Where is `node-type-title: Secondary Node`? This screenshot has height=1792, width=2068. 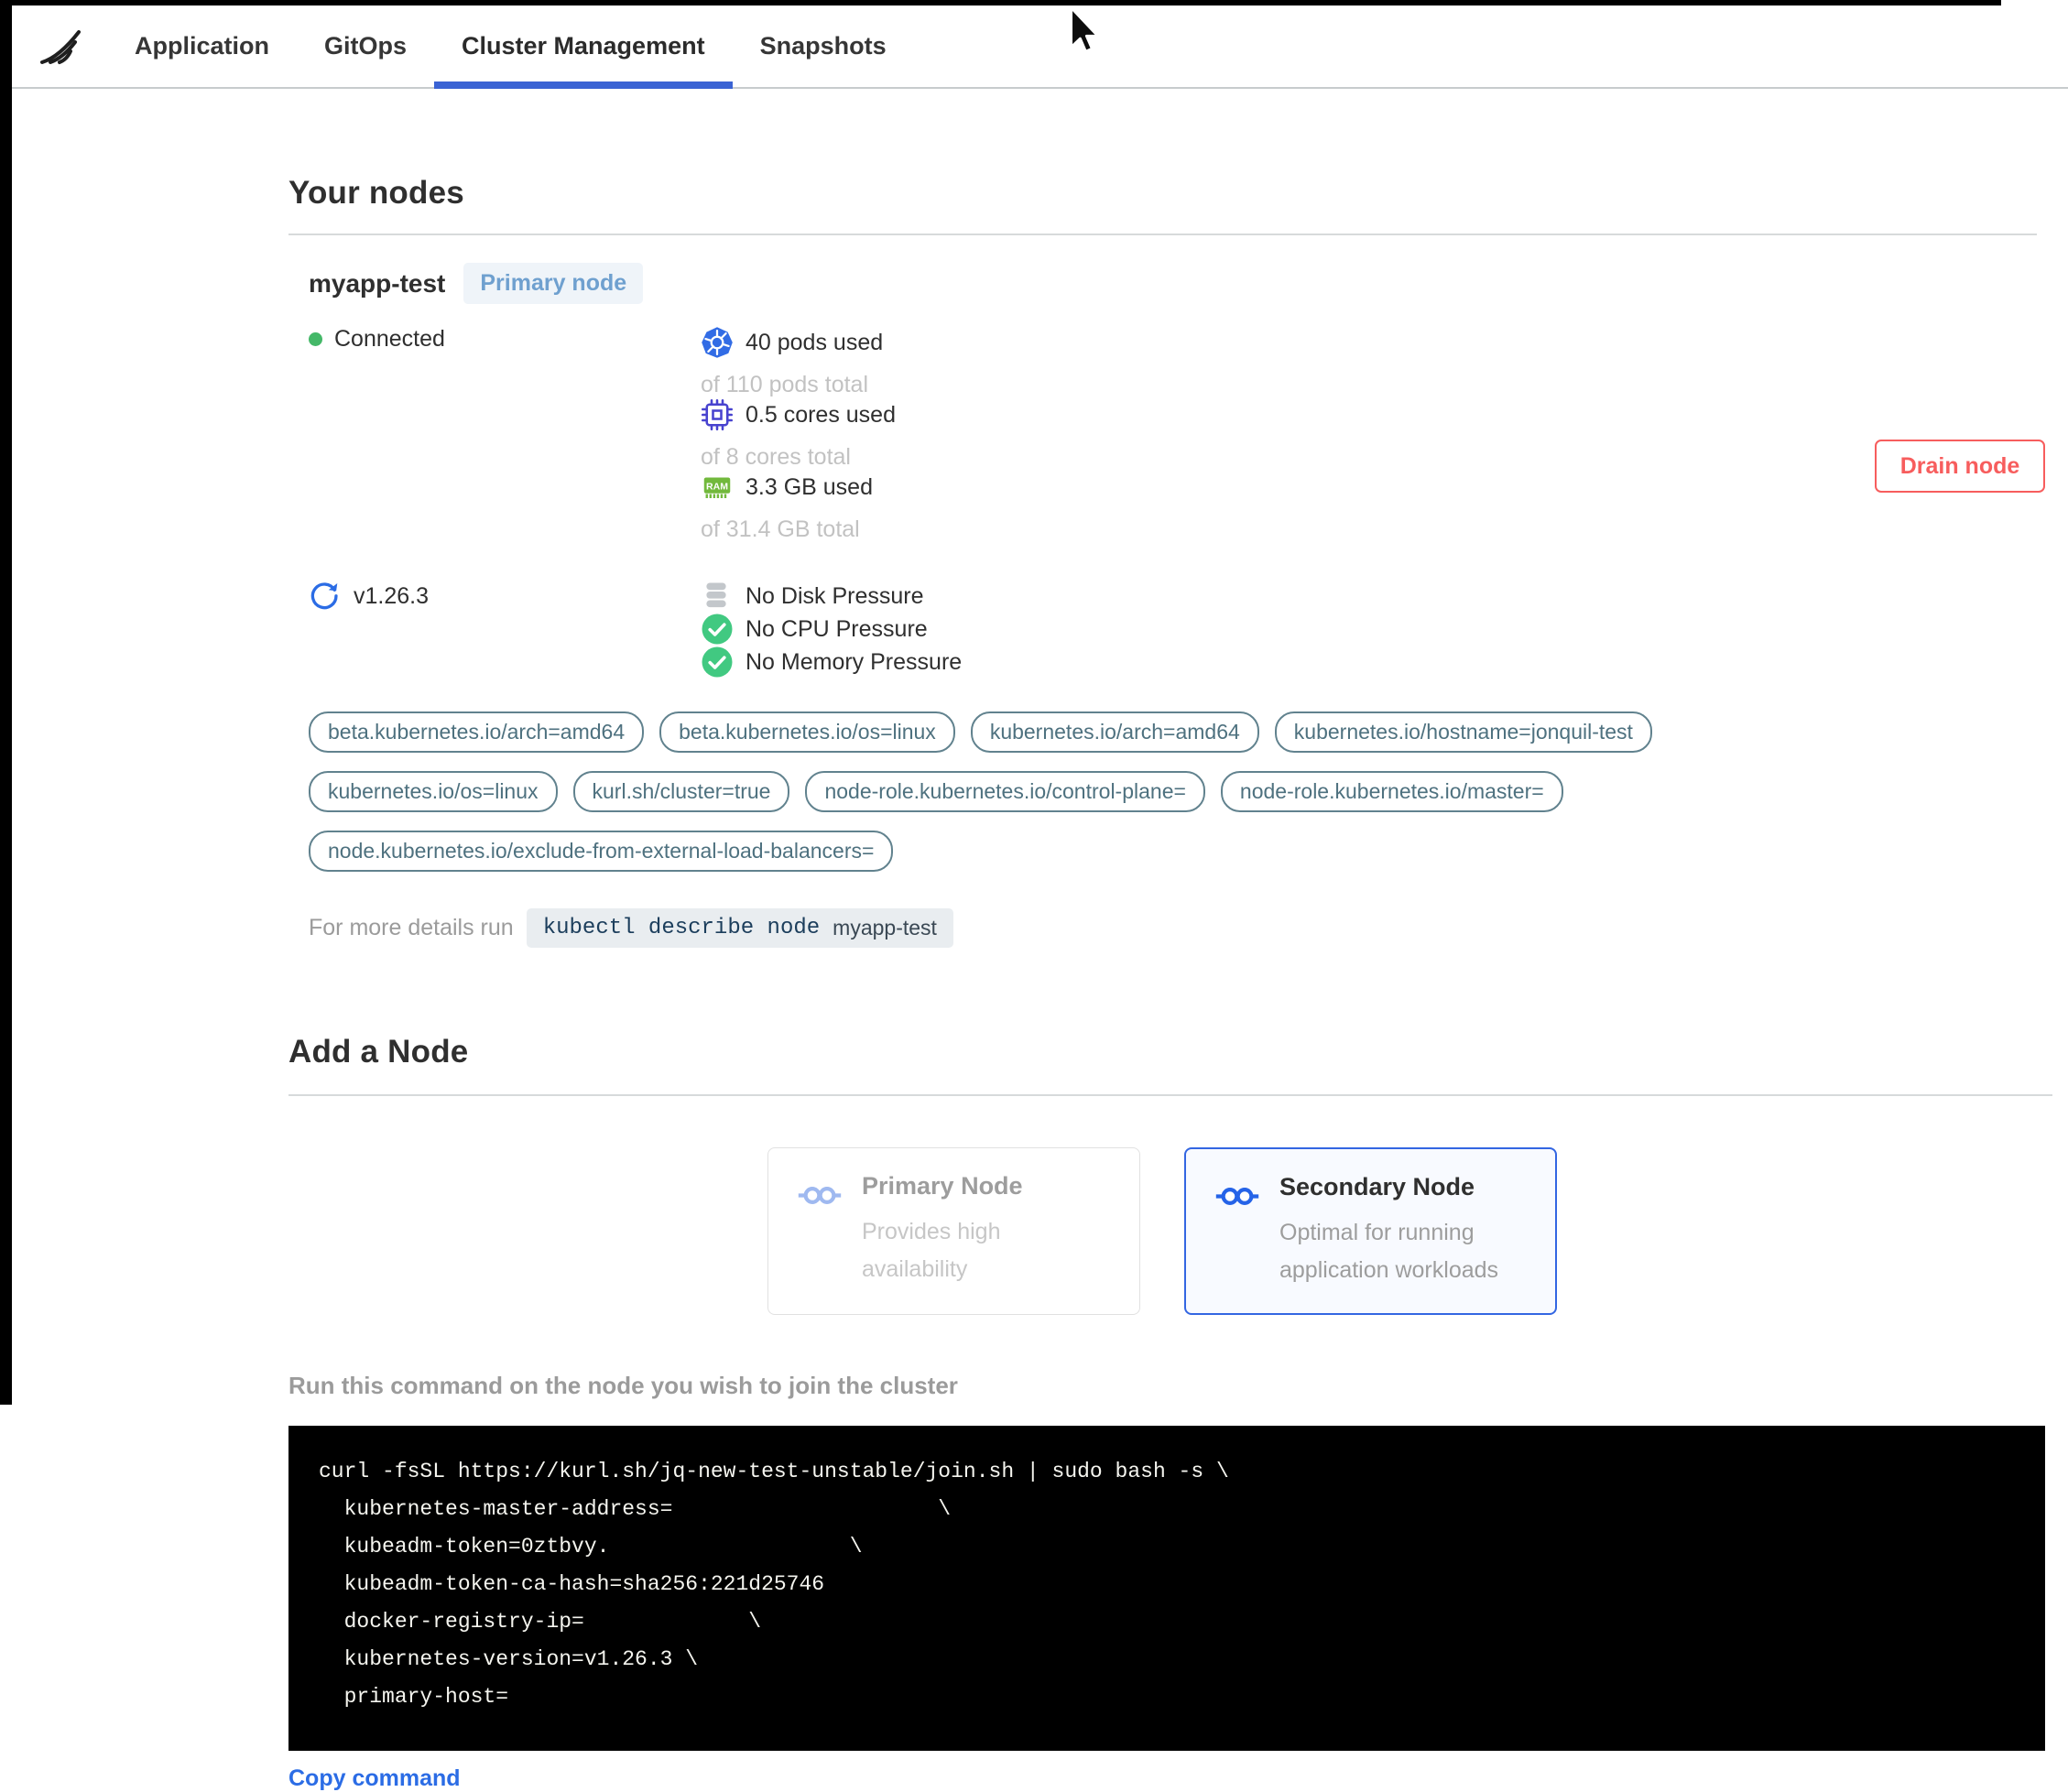
node-type-title: Secondary Node is located at coordinates (1377, 1186).